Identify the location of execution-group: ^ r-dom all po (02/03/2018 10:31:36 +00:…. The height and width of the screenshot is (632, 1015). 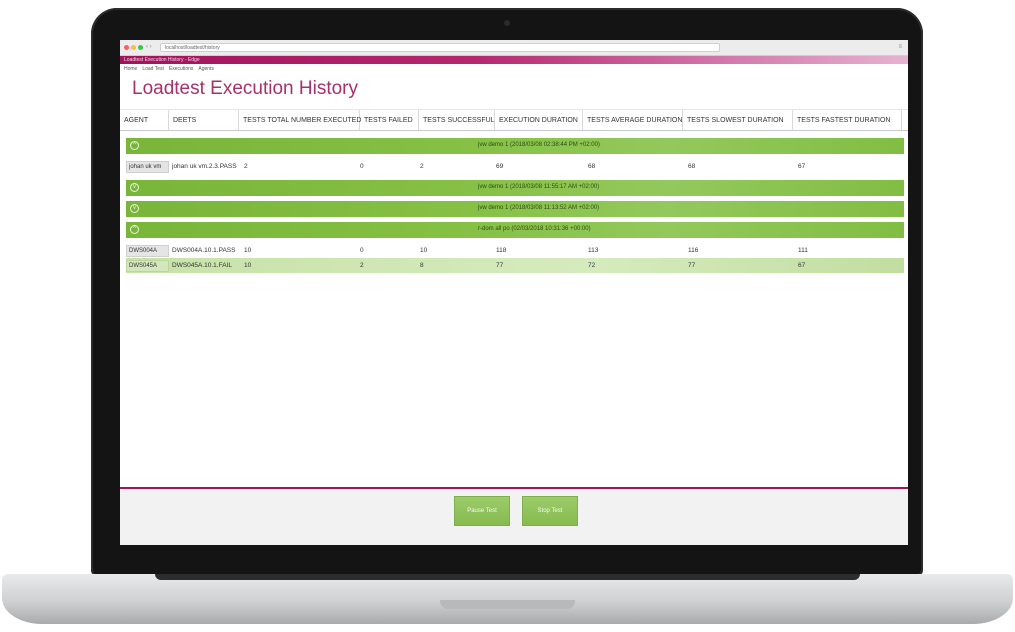
(515, 230).